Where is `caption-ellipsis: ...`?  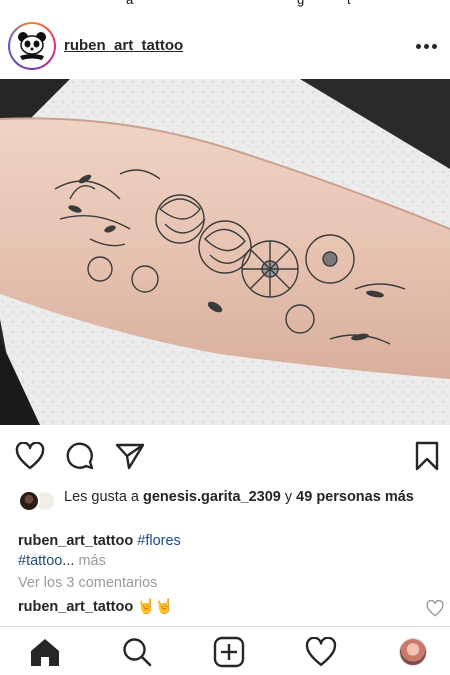 caption-ellipsis: ... is located at coordinates (68, 561).